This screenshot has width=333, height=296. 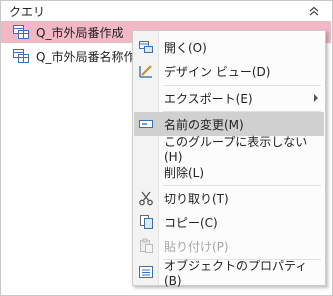 What do you see at coordinates (166, 11) in the screenshot?
I see `nav-group-header: クエリ` at bounding box center [166, 11].